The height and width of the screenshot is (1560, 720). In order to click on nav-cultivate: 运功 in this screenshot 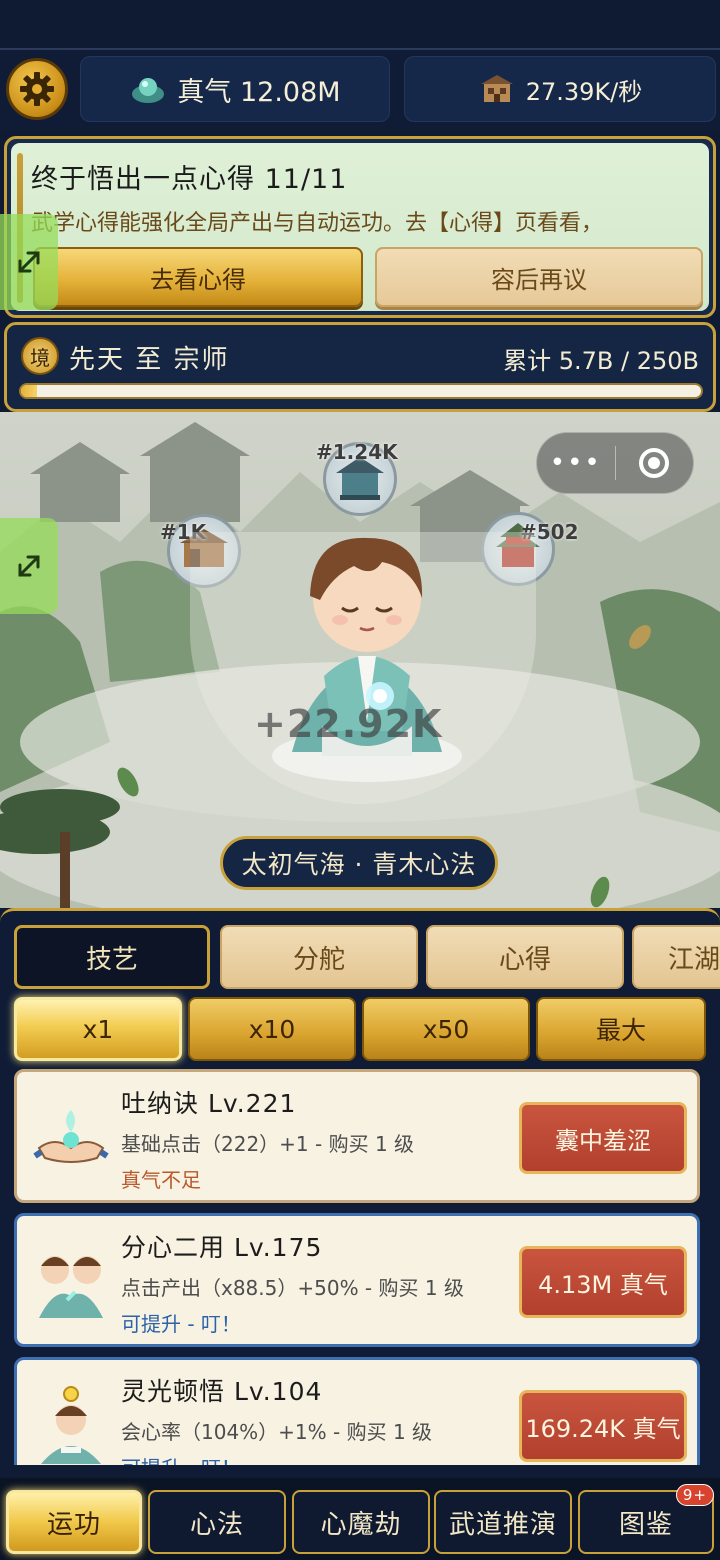, I will do `click(74, 1522)`.